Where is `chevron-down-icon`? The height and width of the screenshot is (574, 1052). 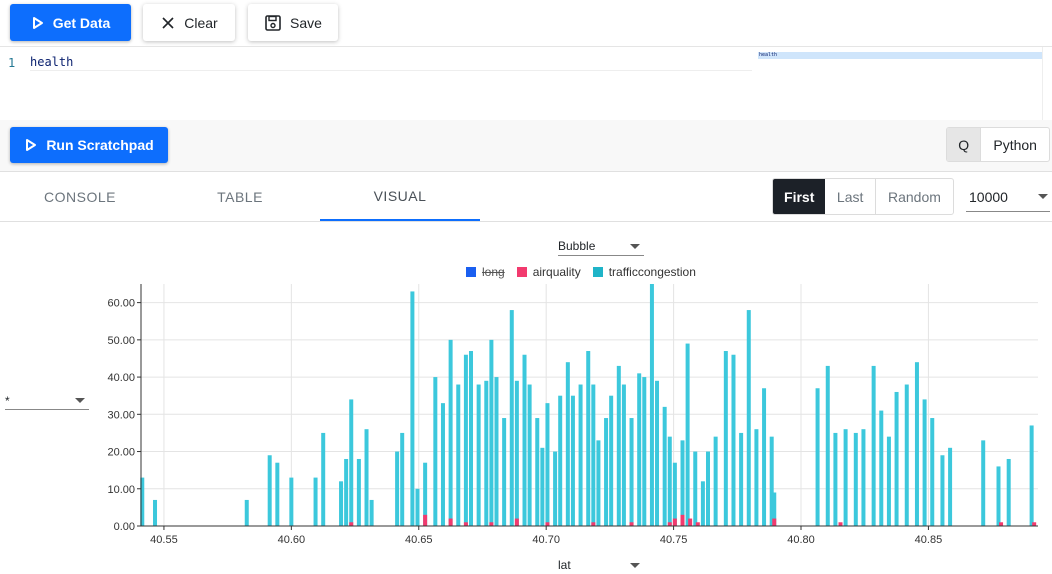 chevron-down-icon is located at coordinates (635, 565).